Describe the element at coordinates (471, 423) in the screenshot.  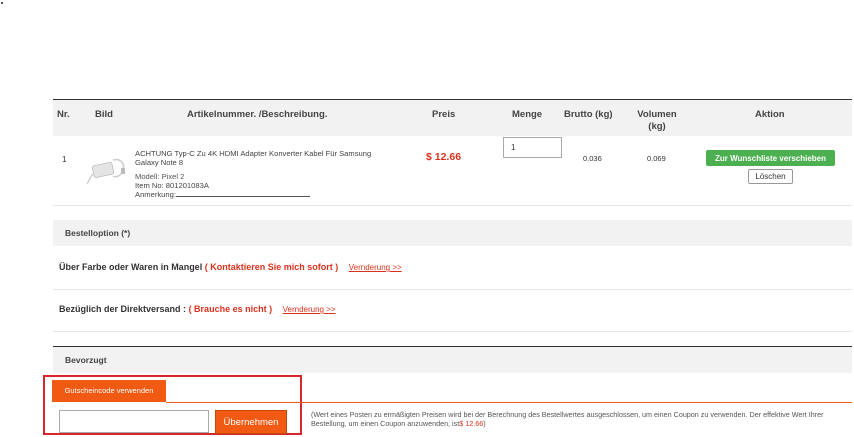
I see `coupon-note-amount: $ 12.66` at that location.